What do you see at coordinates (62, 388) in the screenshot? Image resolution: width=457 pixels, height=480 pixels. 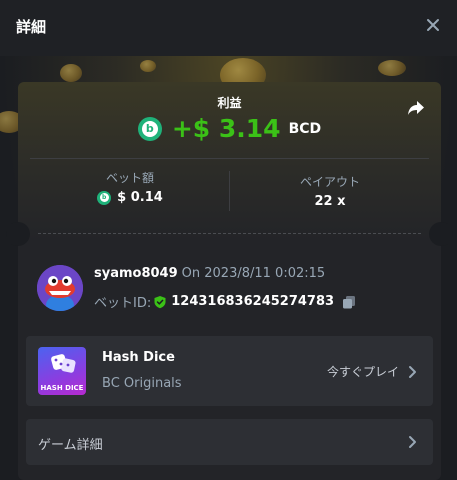 I see `game-thumbnail-text: HASH DICE` at bounding box center [62, 388].